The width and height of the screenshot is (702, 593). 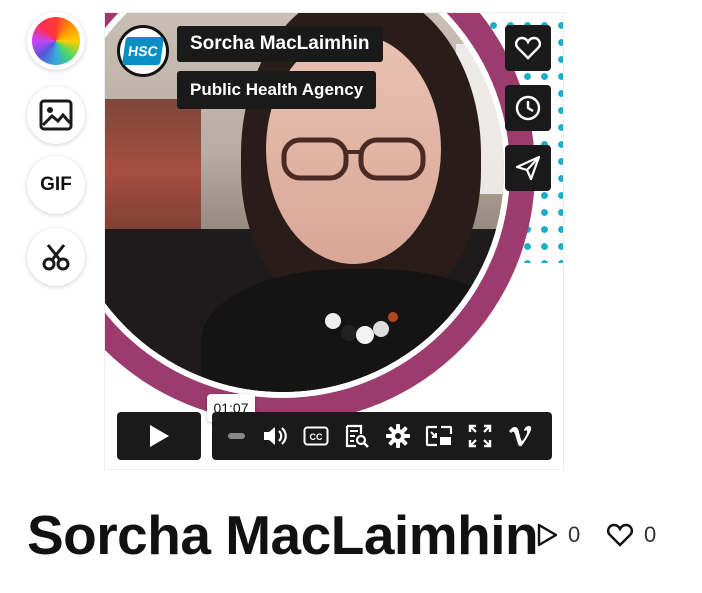 I want to click on vimeo-logo-link, so click(x=520, y=436).